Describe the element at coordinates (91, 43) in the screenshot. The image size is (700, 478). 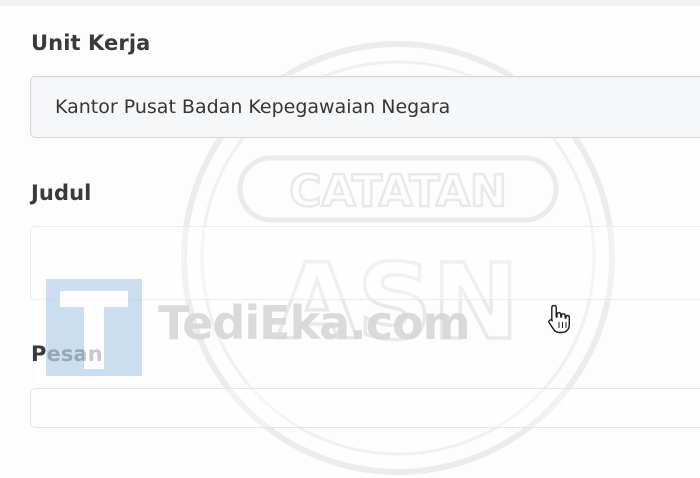
I see `unit-kerja-label: Unit Kerja` at that location.